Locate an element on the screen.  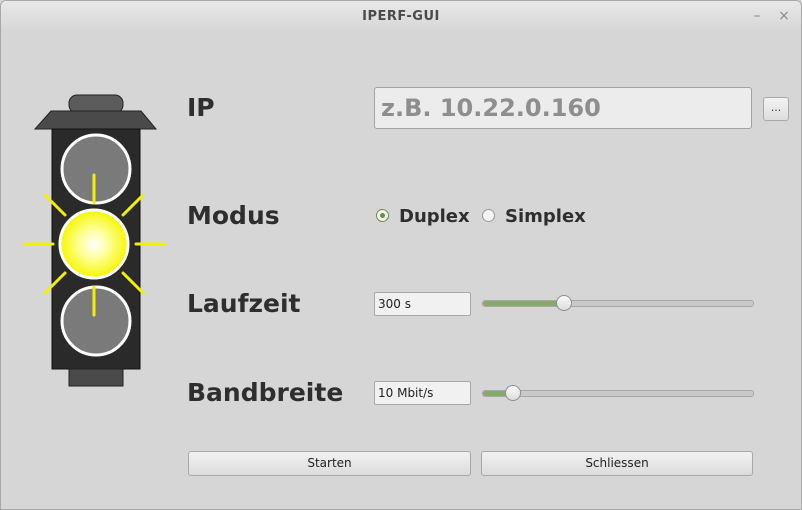
duplex-radio is located at coordinates (382, 215).